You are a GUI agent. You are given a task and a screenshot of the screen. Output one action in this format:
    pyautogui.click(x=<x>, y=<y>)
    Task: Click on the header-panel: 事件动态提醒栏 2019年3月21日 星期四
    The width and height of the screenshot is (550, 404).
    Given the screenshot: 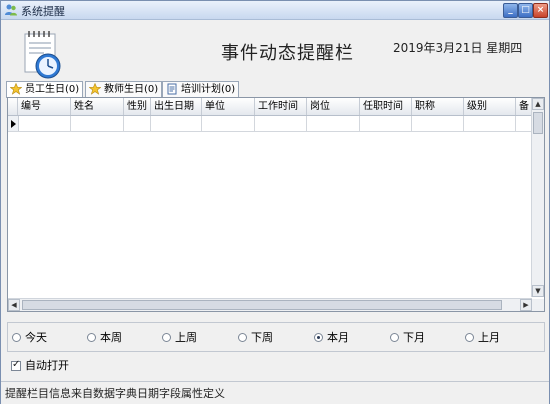 What is the action you would take?
    pyautogui.click(x=275, y=50)
    